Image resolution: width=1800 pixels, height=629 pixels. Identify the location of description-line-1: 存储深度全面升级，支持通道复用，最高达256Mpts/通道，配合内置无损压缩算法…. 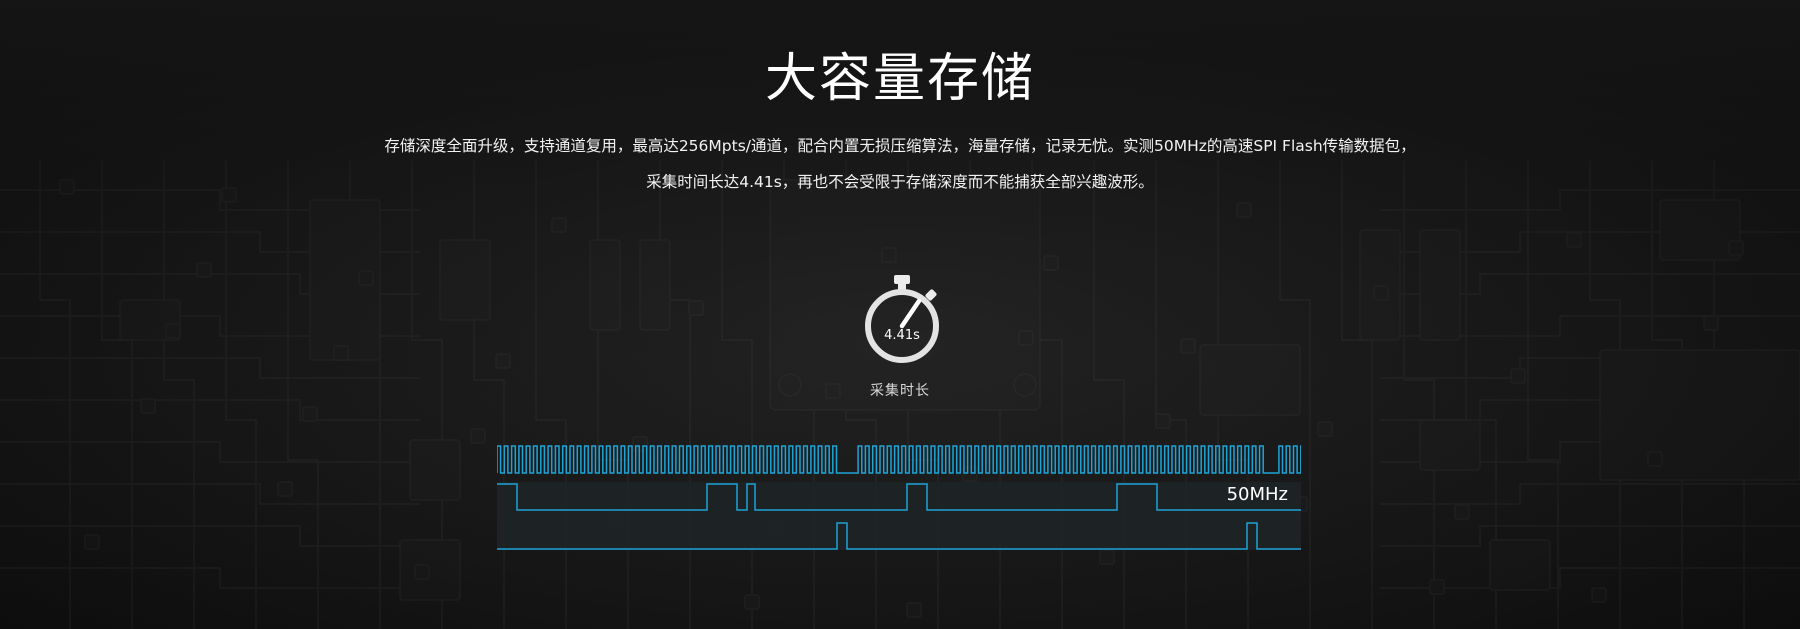
(900, 146).